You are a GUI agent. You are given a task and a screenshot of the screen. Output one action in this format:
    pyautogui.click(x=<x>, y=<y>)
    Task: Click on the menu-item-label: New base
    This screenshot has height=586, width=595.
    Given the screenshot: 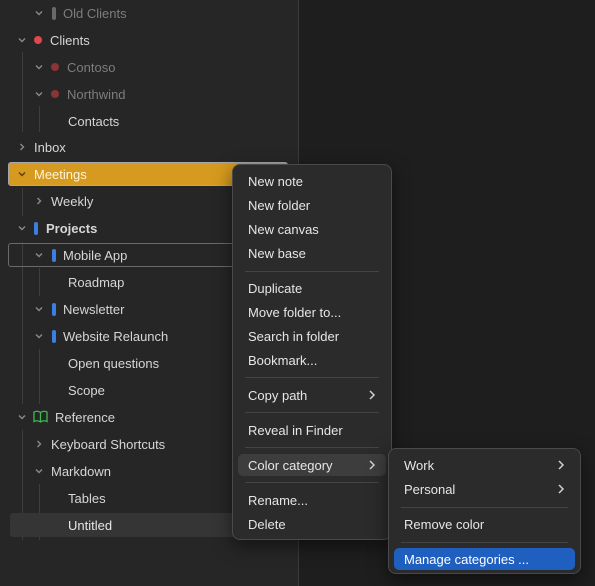 What is the action you would take?
    pyautogui.click(x=277, y=253)
    